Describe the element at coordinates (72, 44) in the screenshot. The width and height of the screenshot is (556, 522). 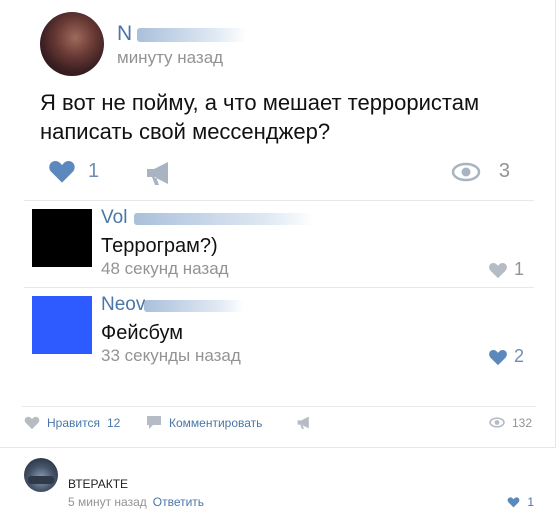
I see `author-avatar` at that location.